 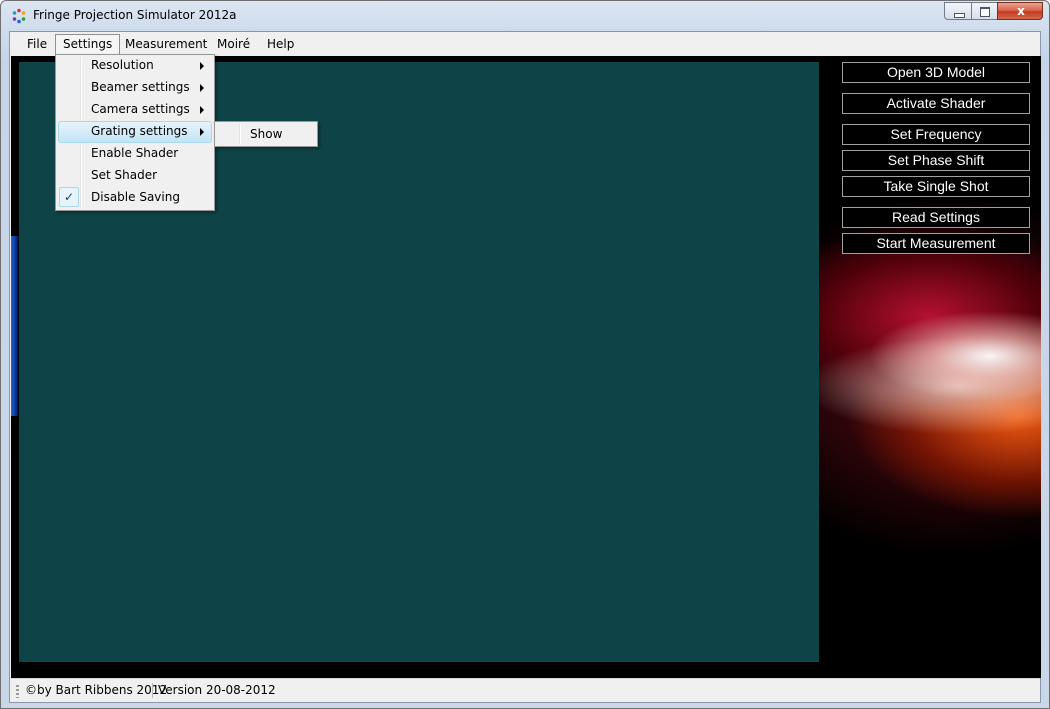 What do you see at coordinates (17, 691) in the screenshot?
I see `status-grip` at bounding box center [17, 691].